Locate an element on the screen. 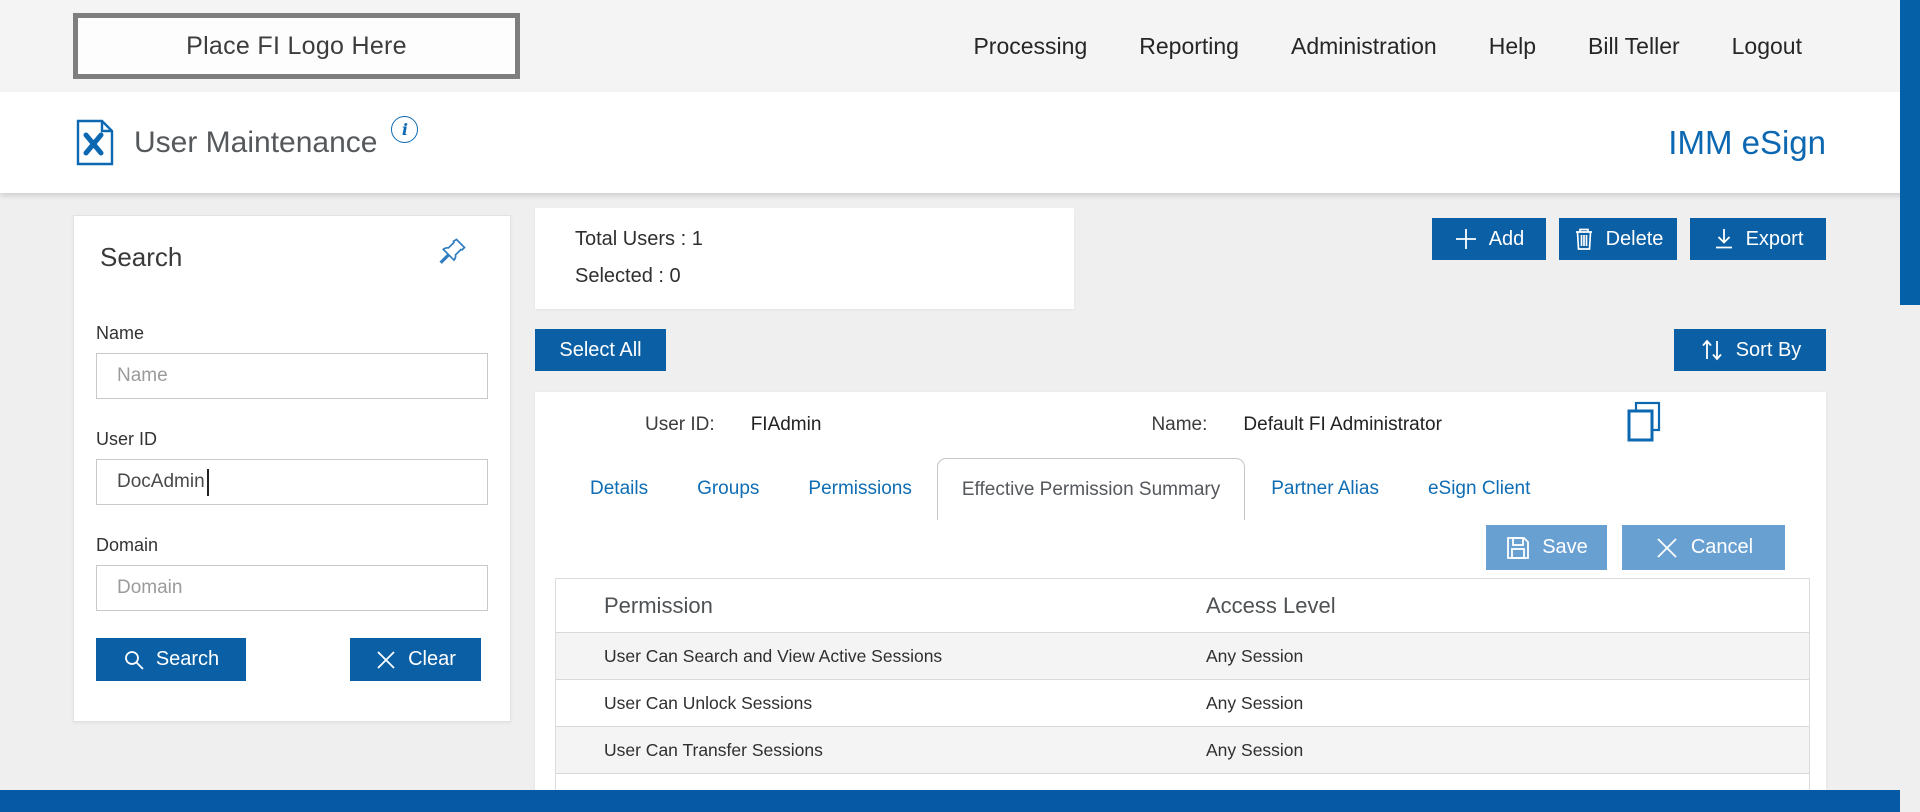  trash-icon is located at coordinates (1583, 239).